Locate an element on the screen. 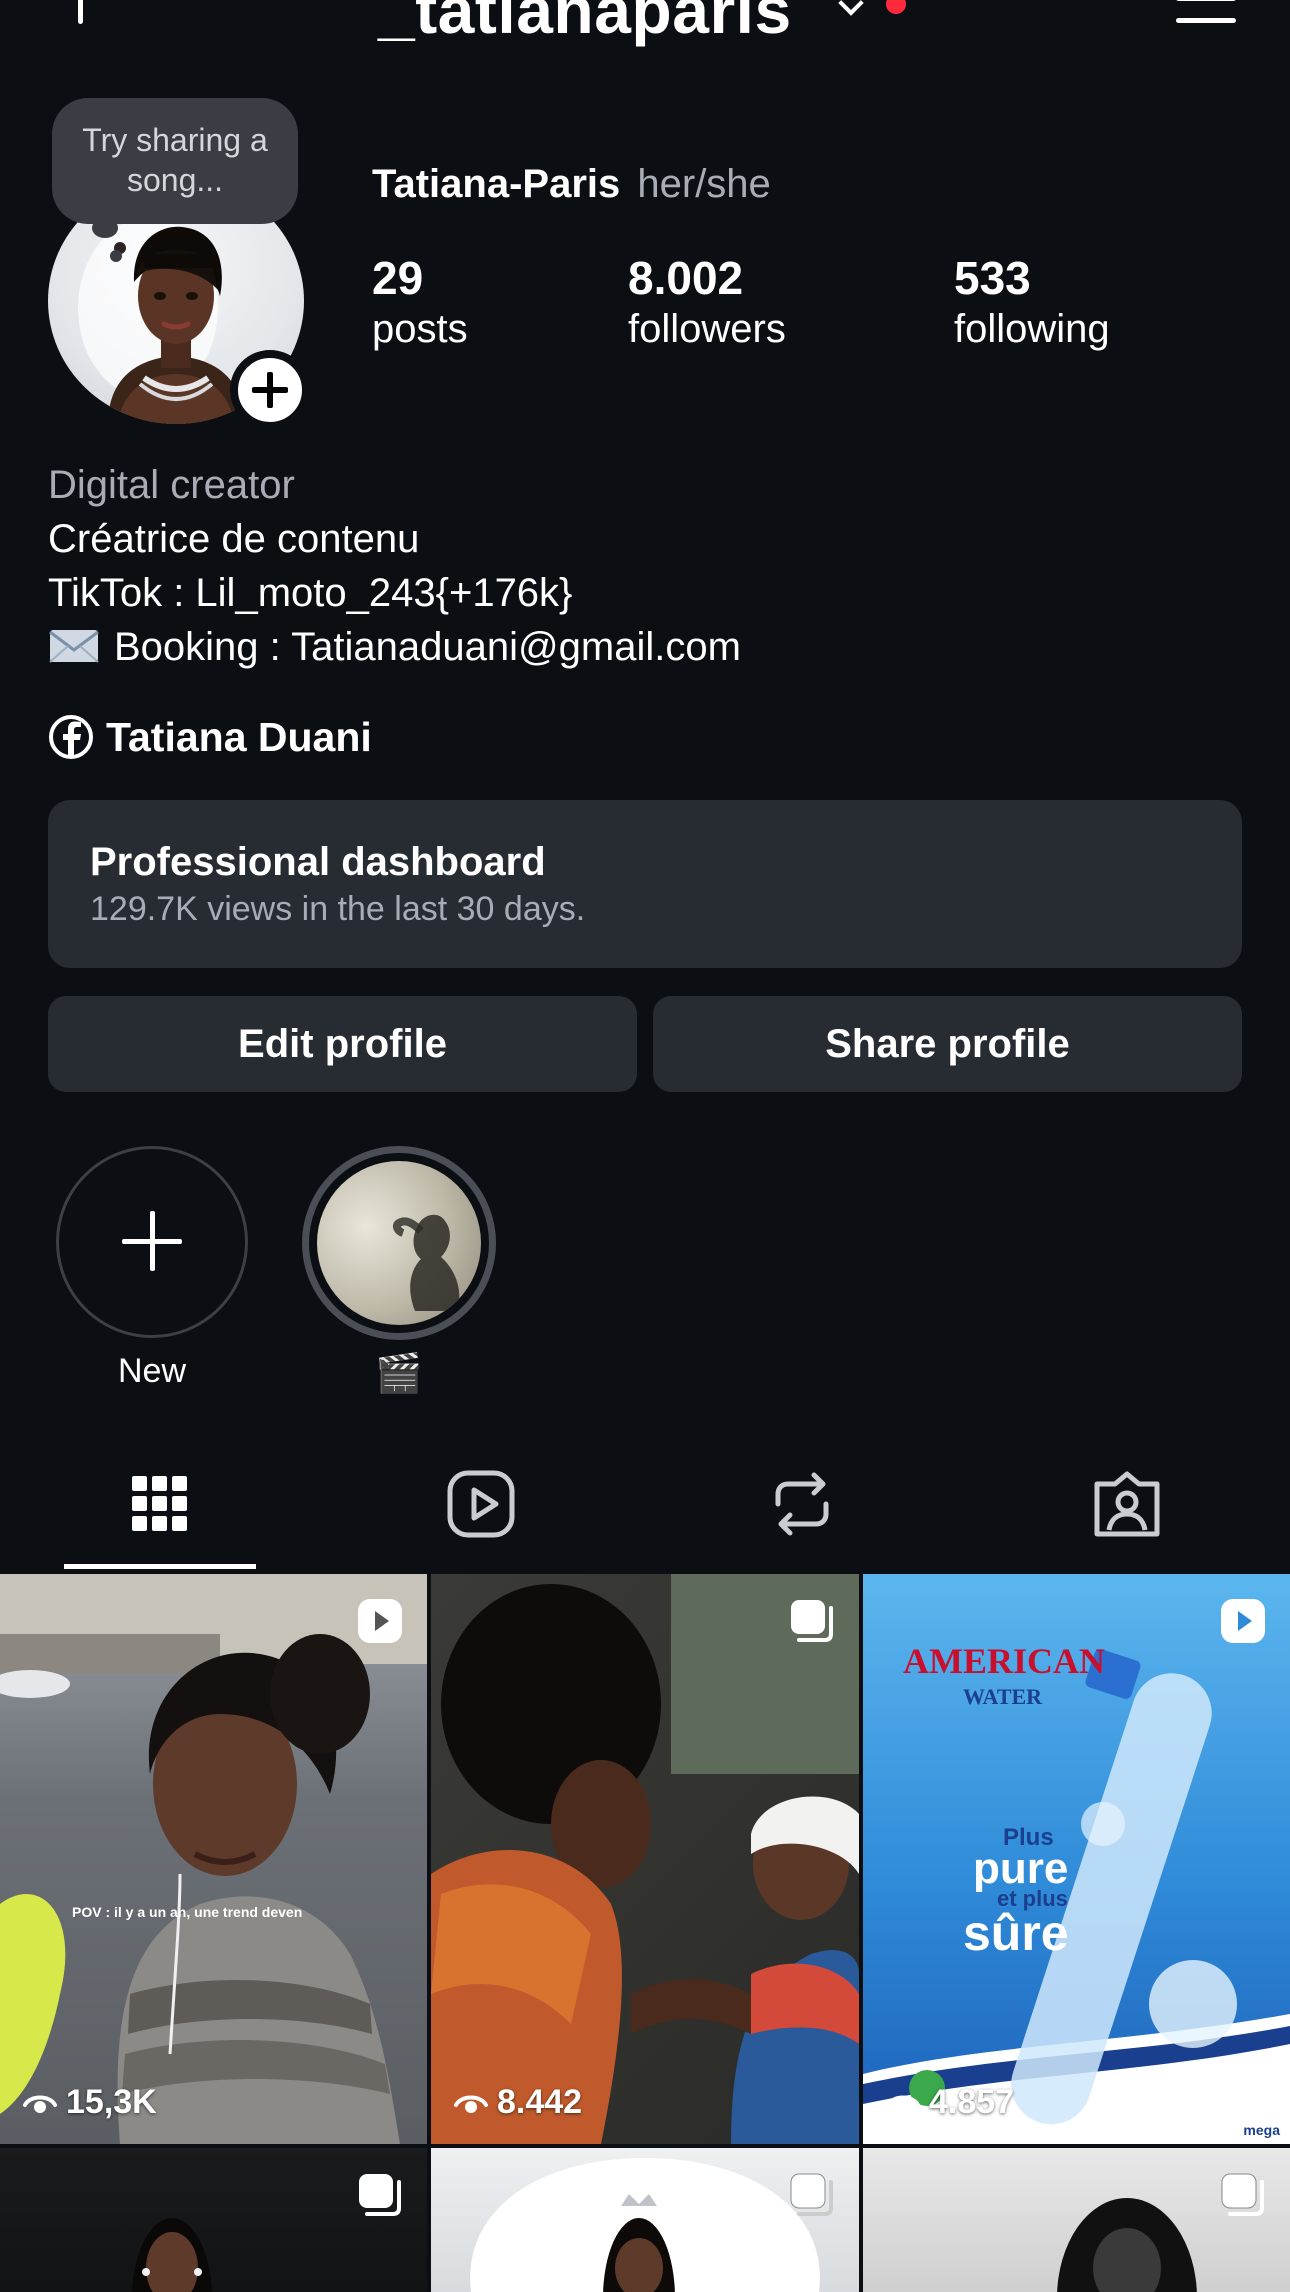  stat-value: 533 is located at coordinates (992, 278).